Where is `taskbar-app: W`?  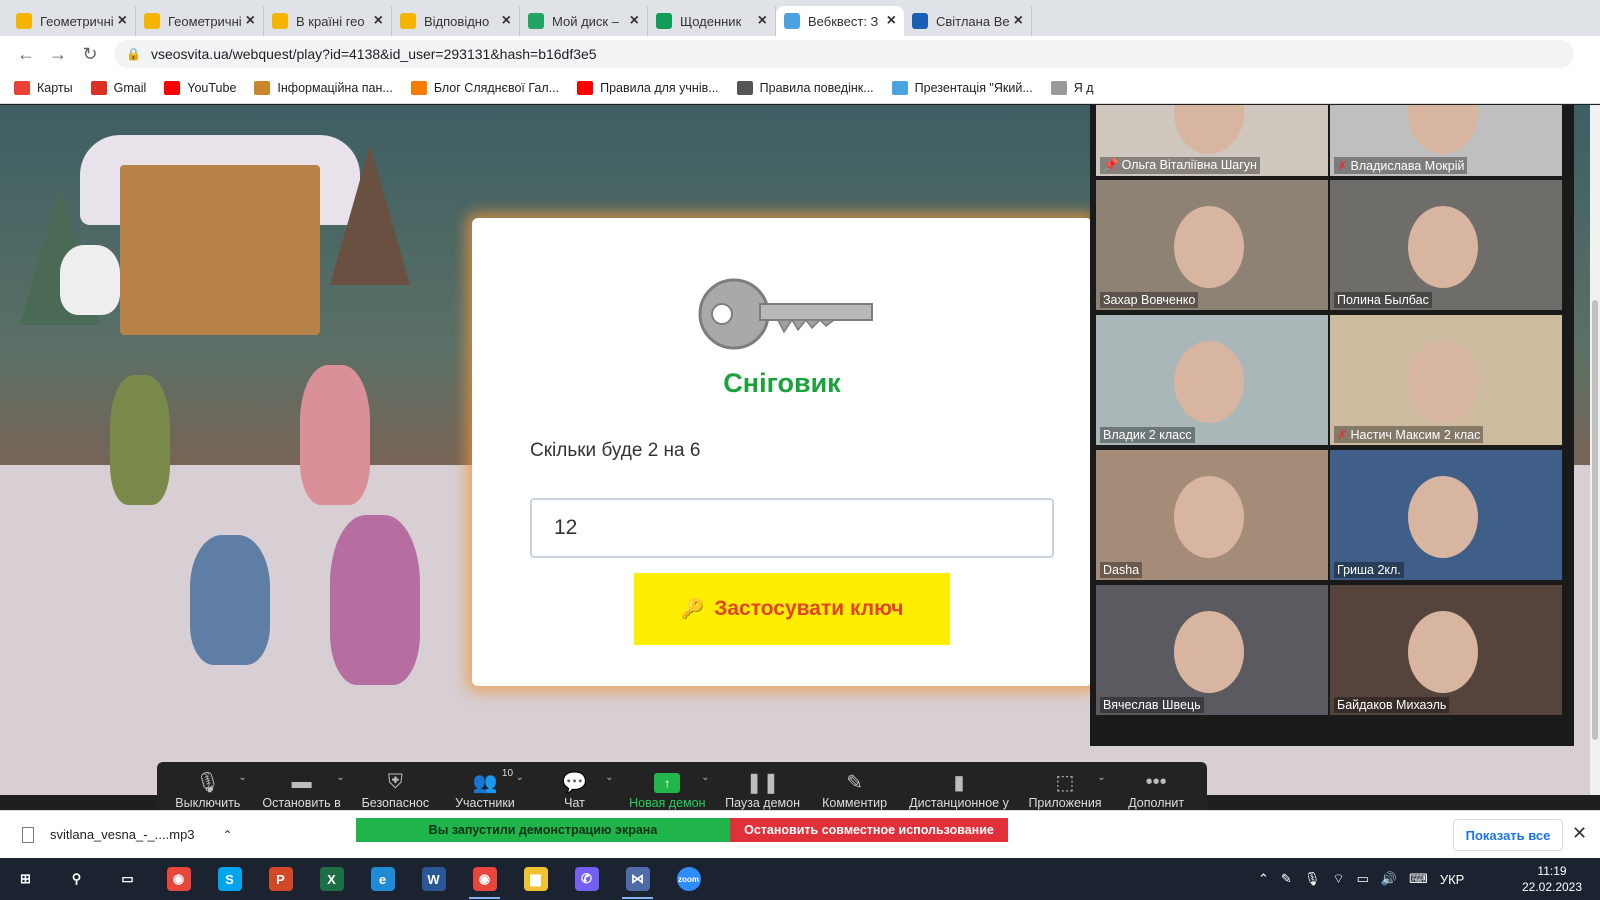
taskbar-app: W is located at coordinates (433, 879).